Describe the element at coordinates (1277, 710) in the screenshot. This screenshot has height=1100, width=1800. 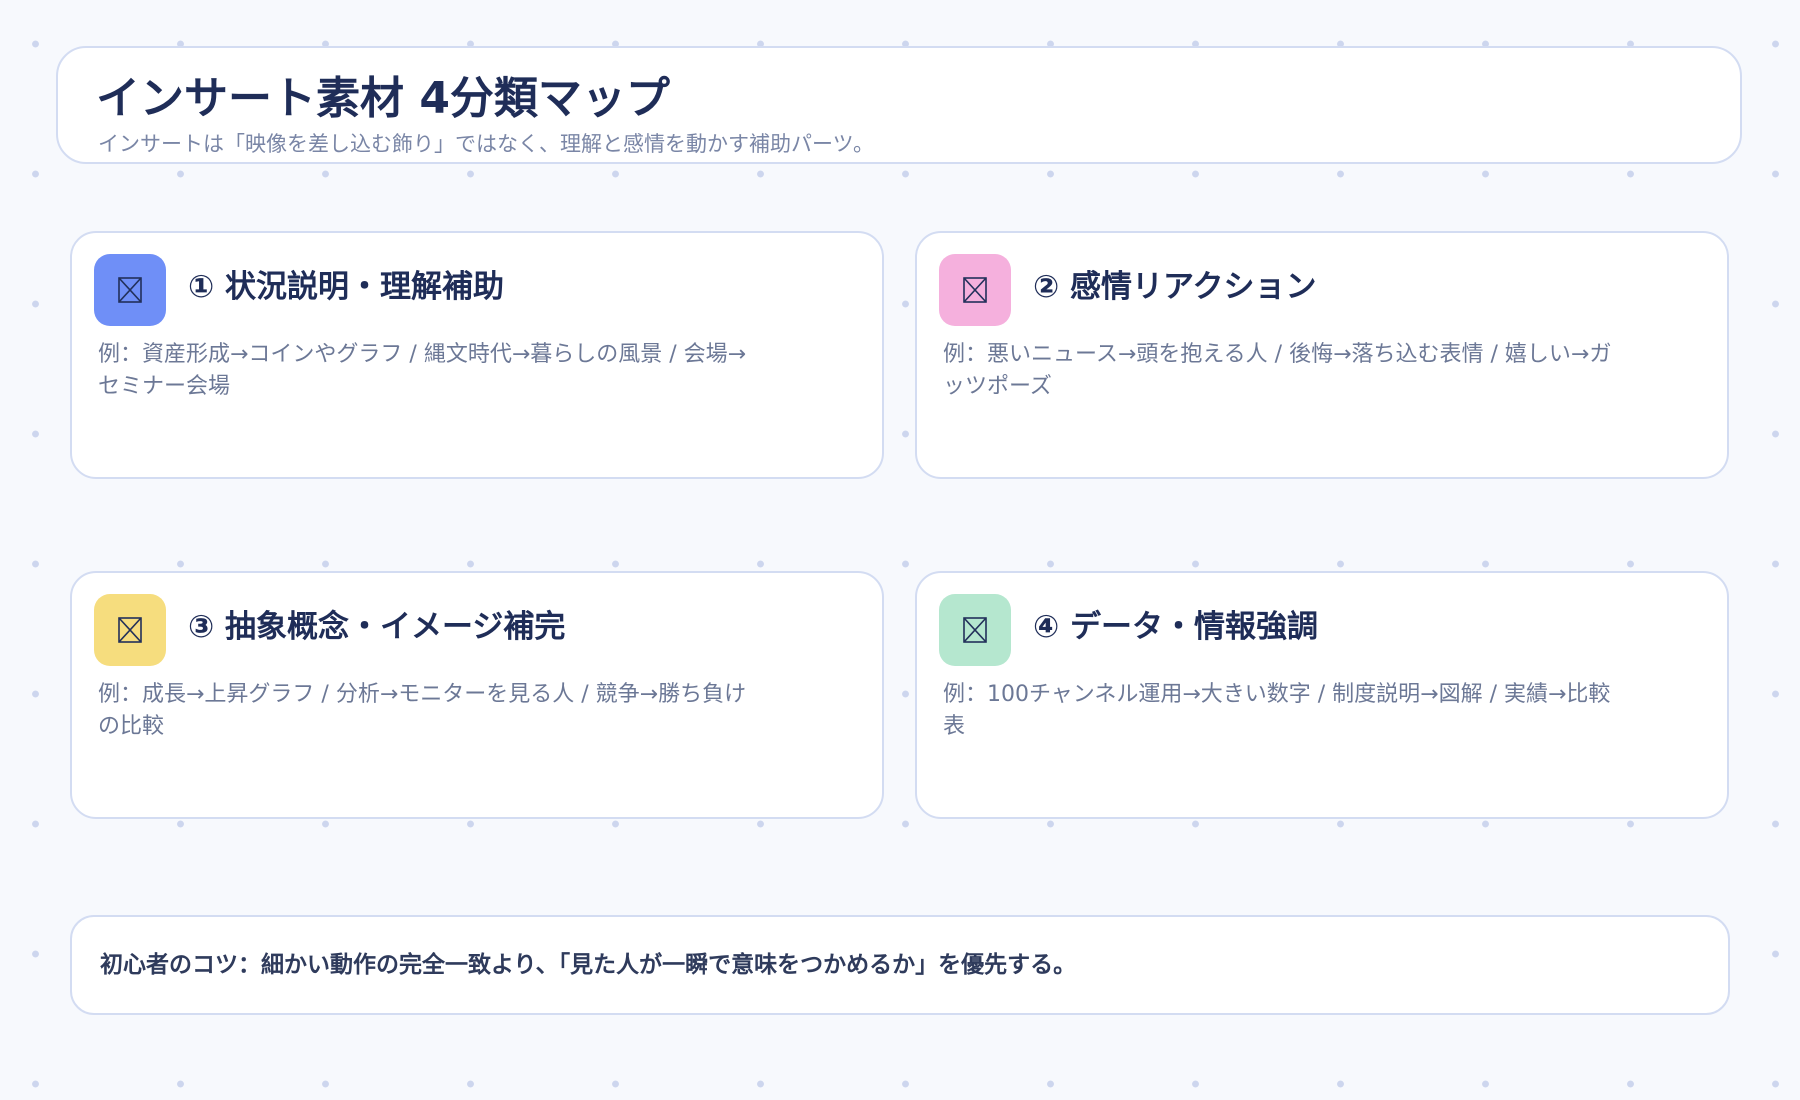
I see `category-example: 例：100チャンネル運用→大きい数字 / 制度説明→図解 / 実績→比較表` at that location.